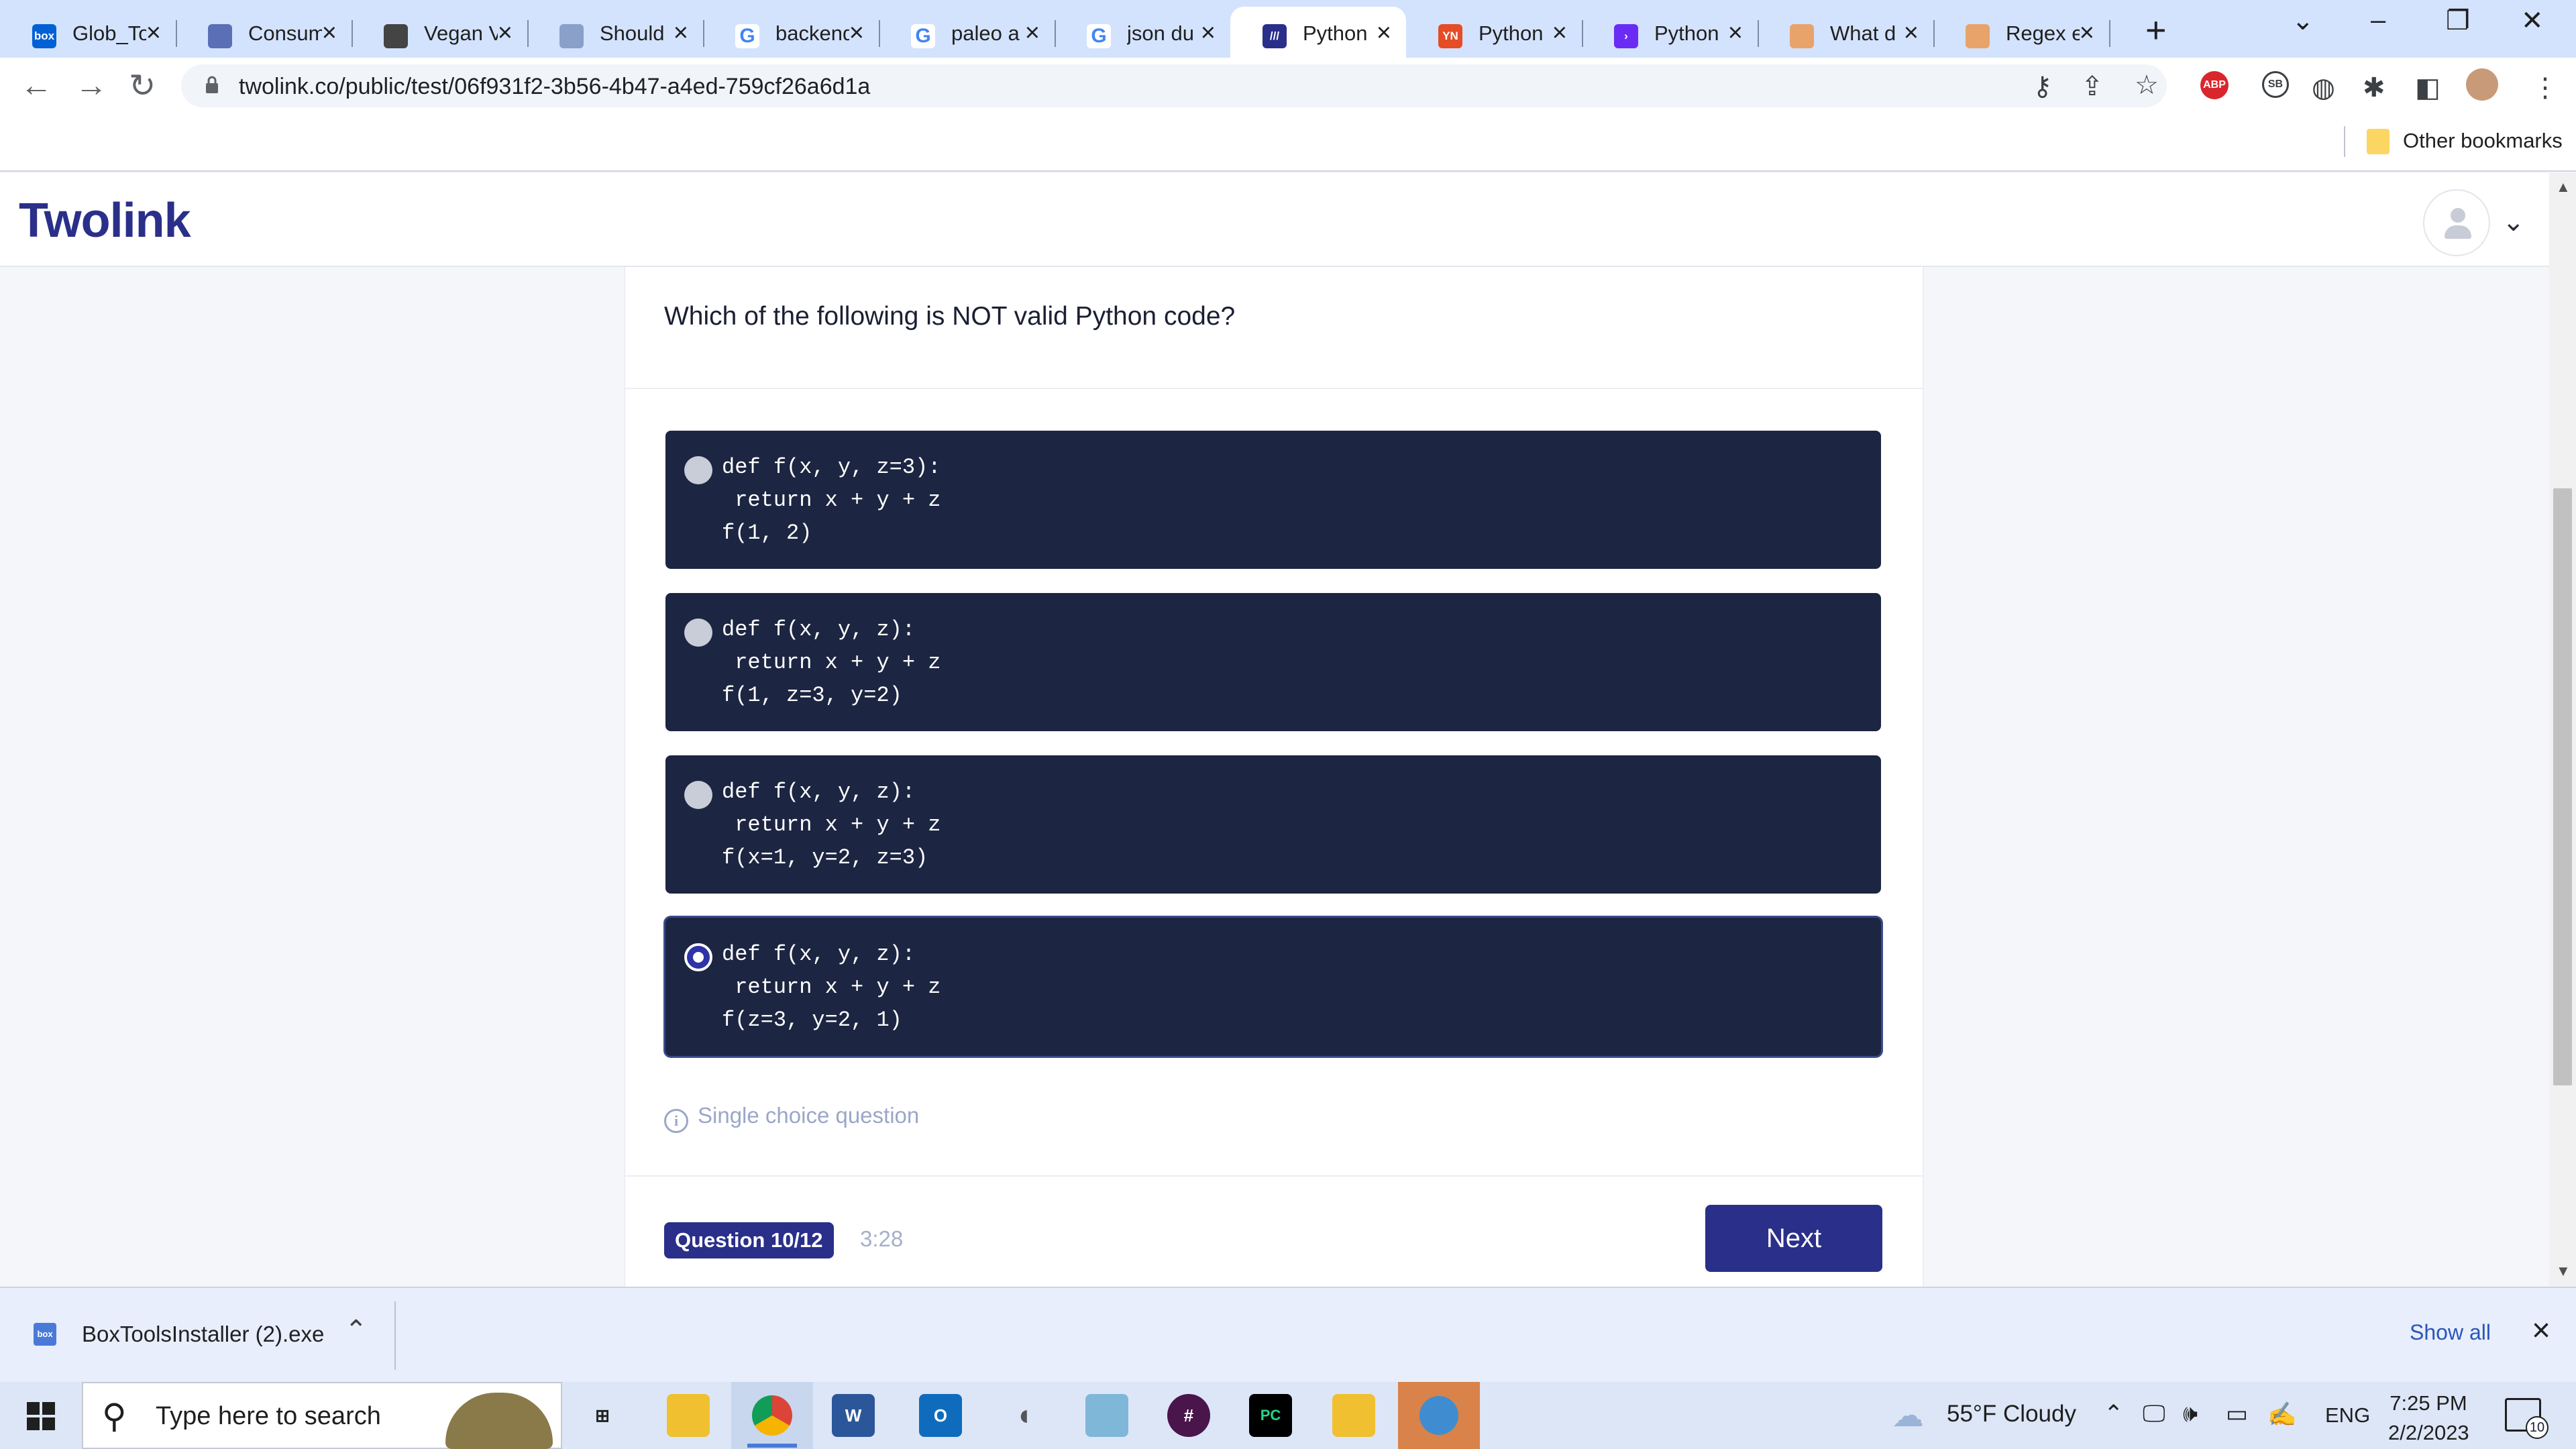 Image resolution: width=2576 pixels, height=1449 pixels. Describe the element at coordinates (2427, 87) in the screenshot. I see `side-panel-icon: ◧` at that location.